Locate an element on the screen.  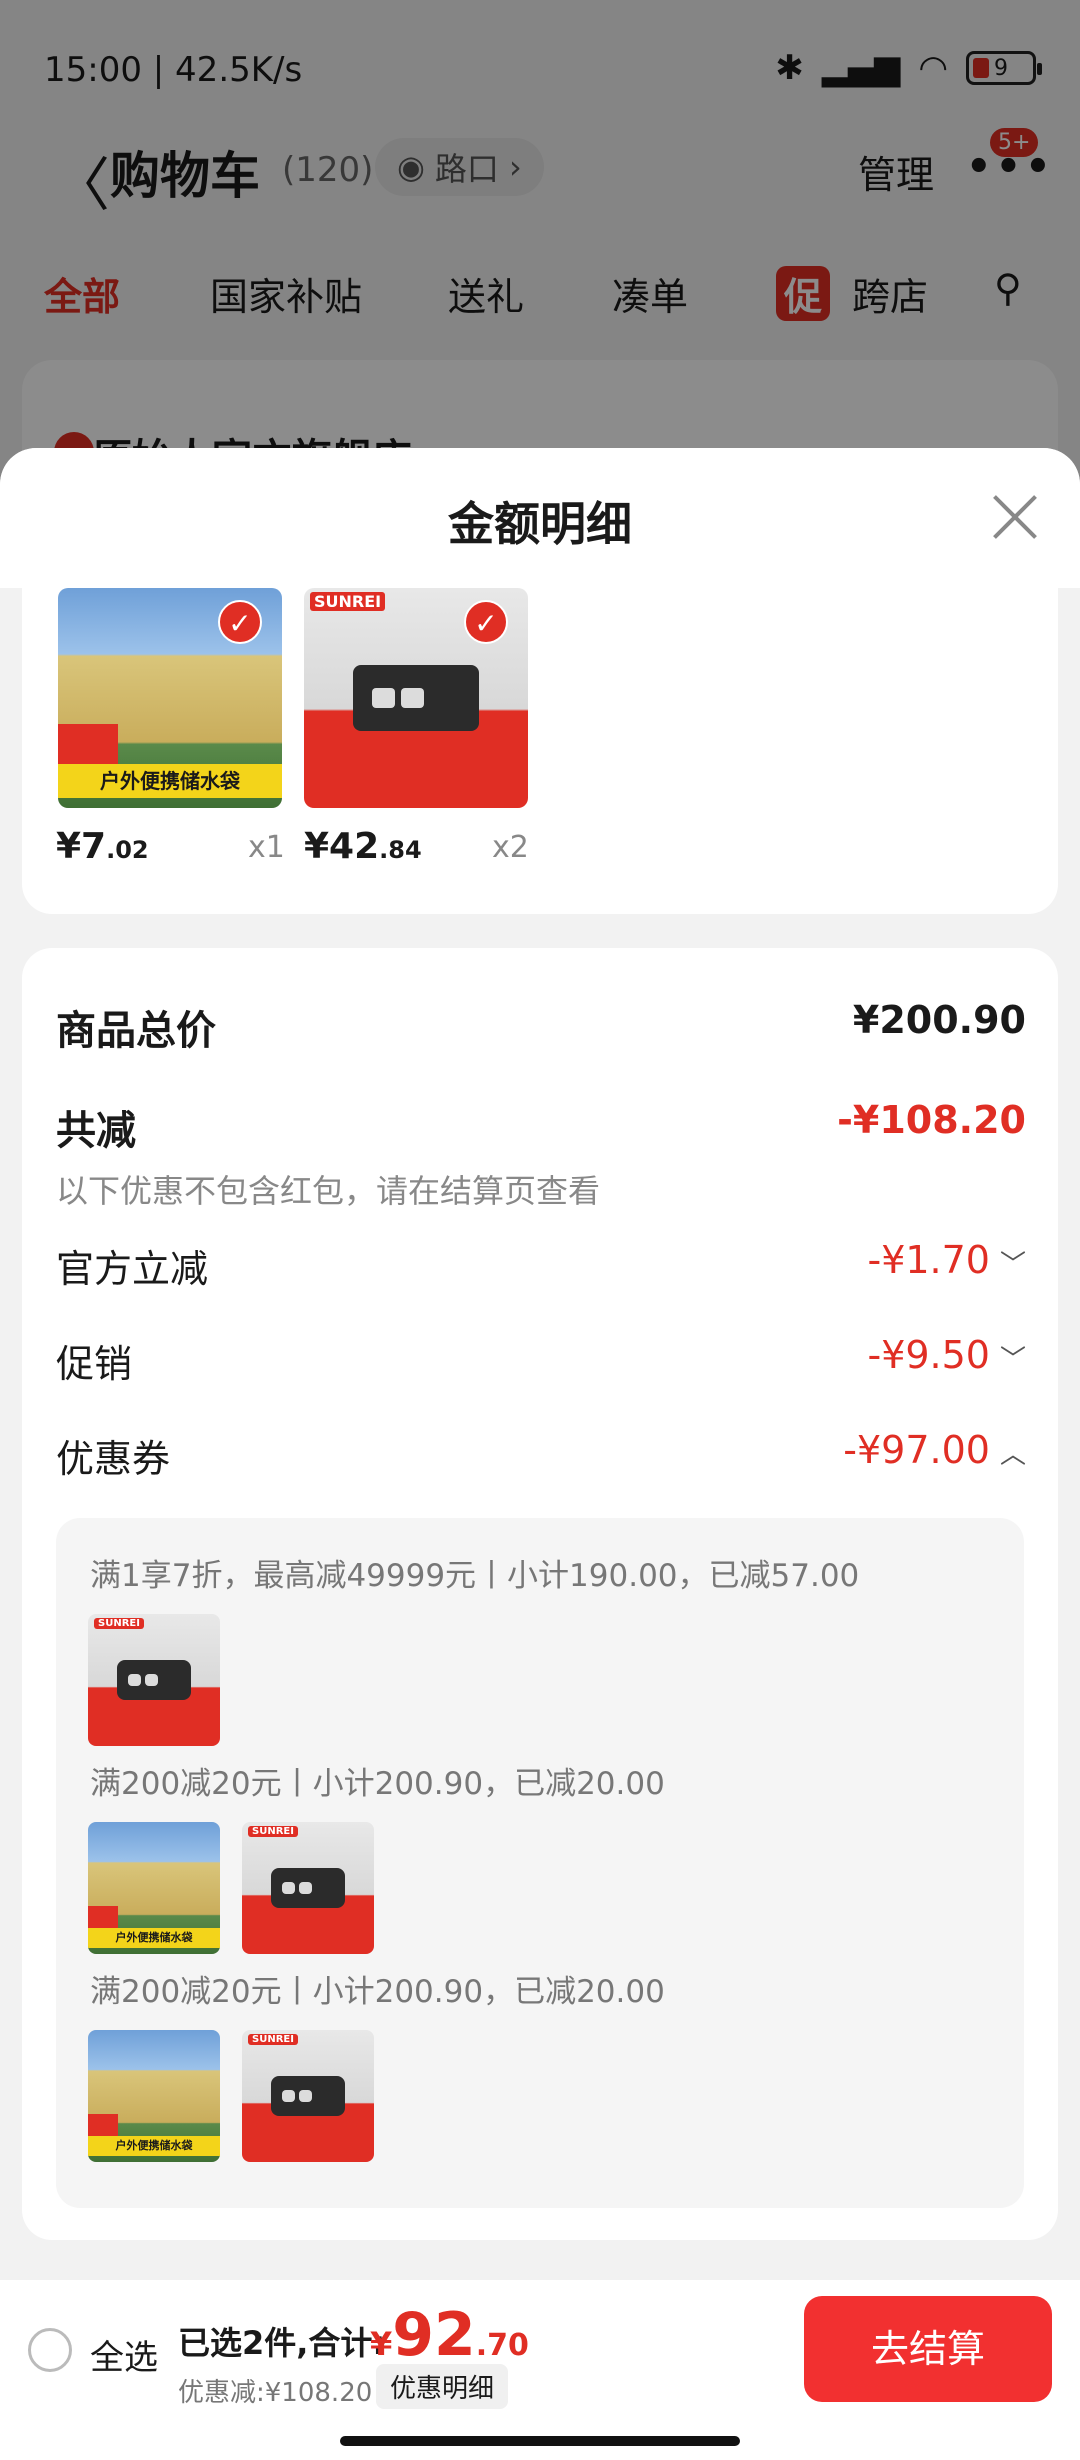
price-decimal: .84 is located at coordinates (400, 850).